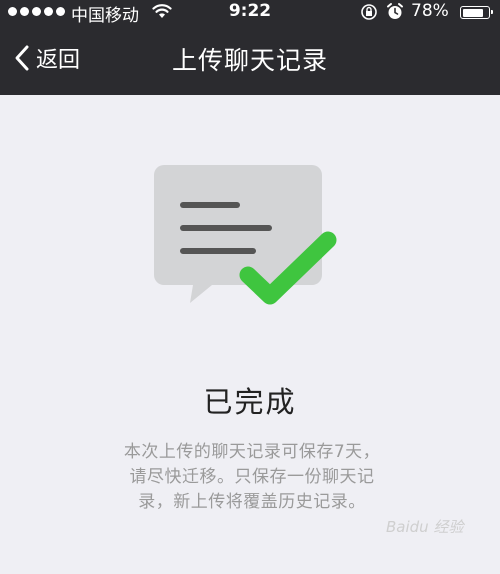 This screenshot has width=500, height=574. Describe the element at coordinates (425, 527) in the screenshot. I see `watermark-logo: Baidu 经验` at that location.